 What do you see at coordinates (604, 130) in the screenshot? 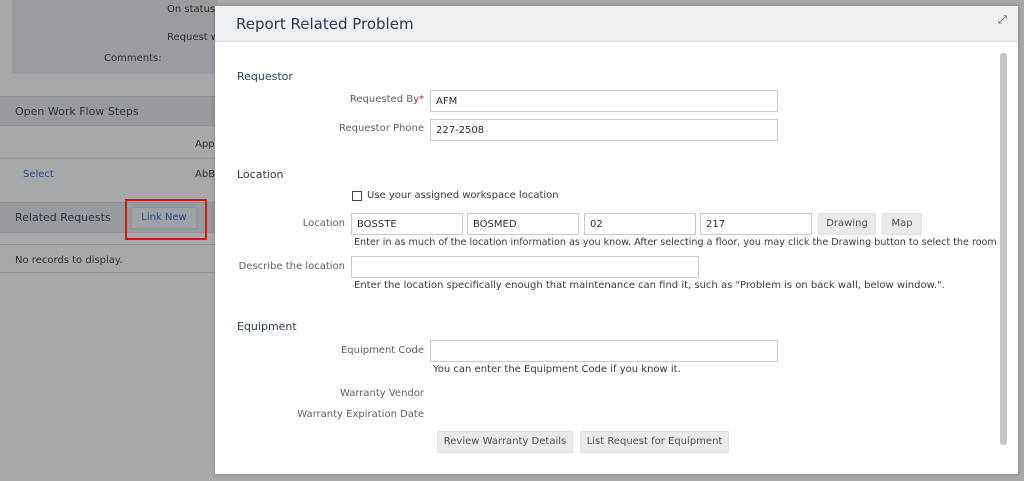
I see `requestor-phone-input` at bounding box center [604, 130].